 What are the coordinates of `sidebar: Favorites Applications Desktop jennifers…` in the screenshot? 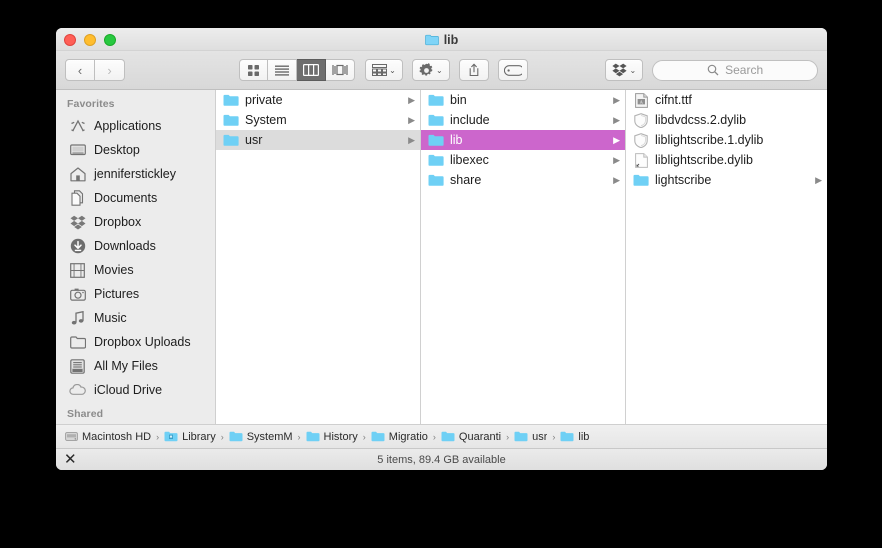 It's located at (136, 257).